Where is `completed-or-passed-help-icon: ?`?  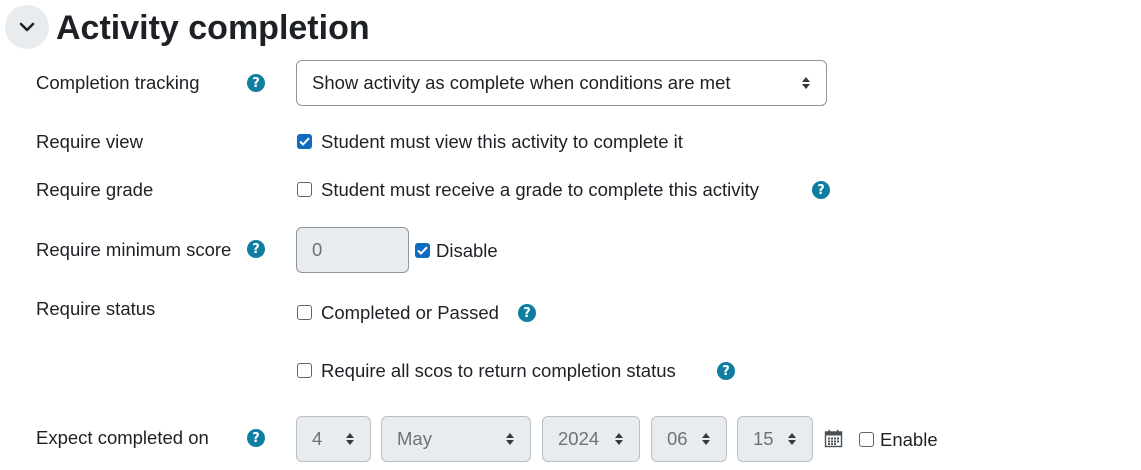 completed-or-passed-help-icon: ? is located at coordinates (527, 313).